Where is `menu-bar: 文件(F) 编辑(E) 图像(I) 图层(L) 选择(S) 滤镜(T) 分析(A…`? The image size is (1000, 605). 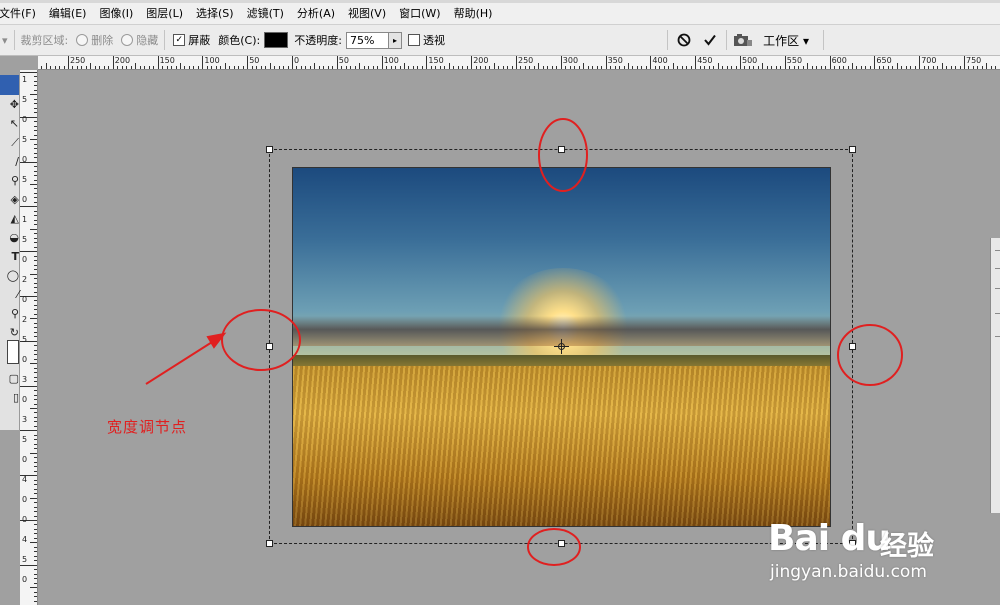
menu-bar: 文件(F) 编辑(E) 图像(I) 图层(L) 选择(S) 滤镜(T) 分析(A… is located at coordinates (500, 14).